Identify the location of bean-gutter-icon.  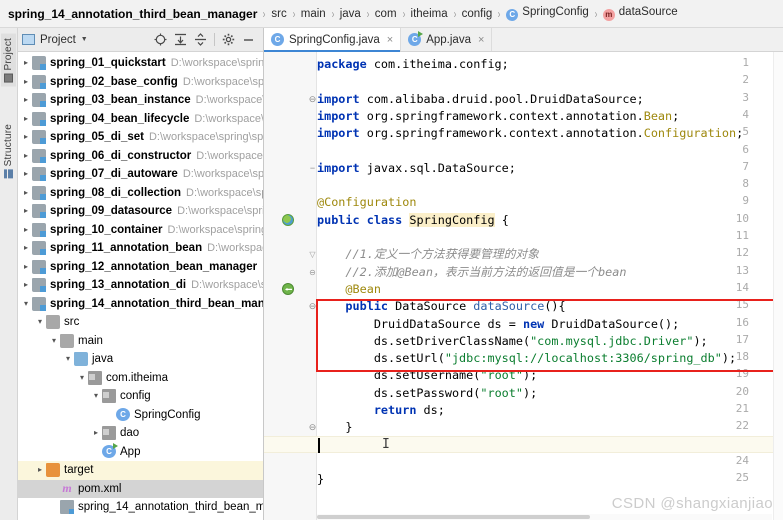
(288, 288).